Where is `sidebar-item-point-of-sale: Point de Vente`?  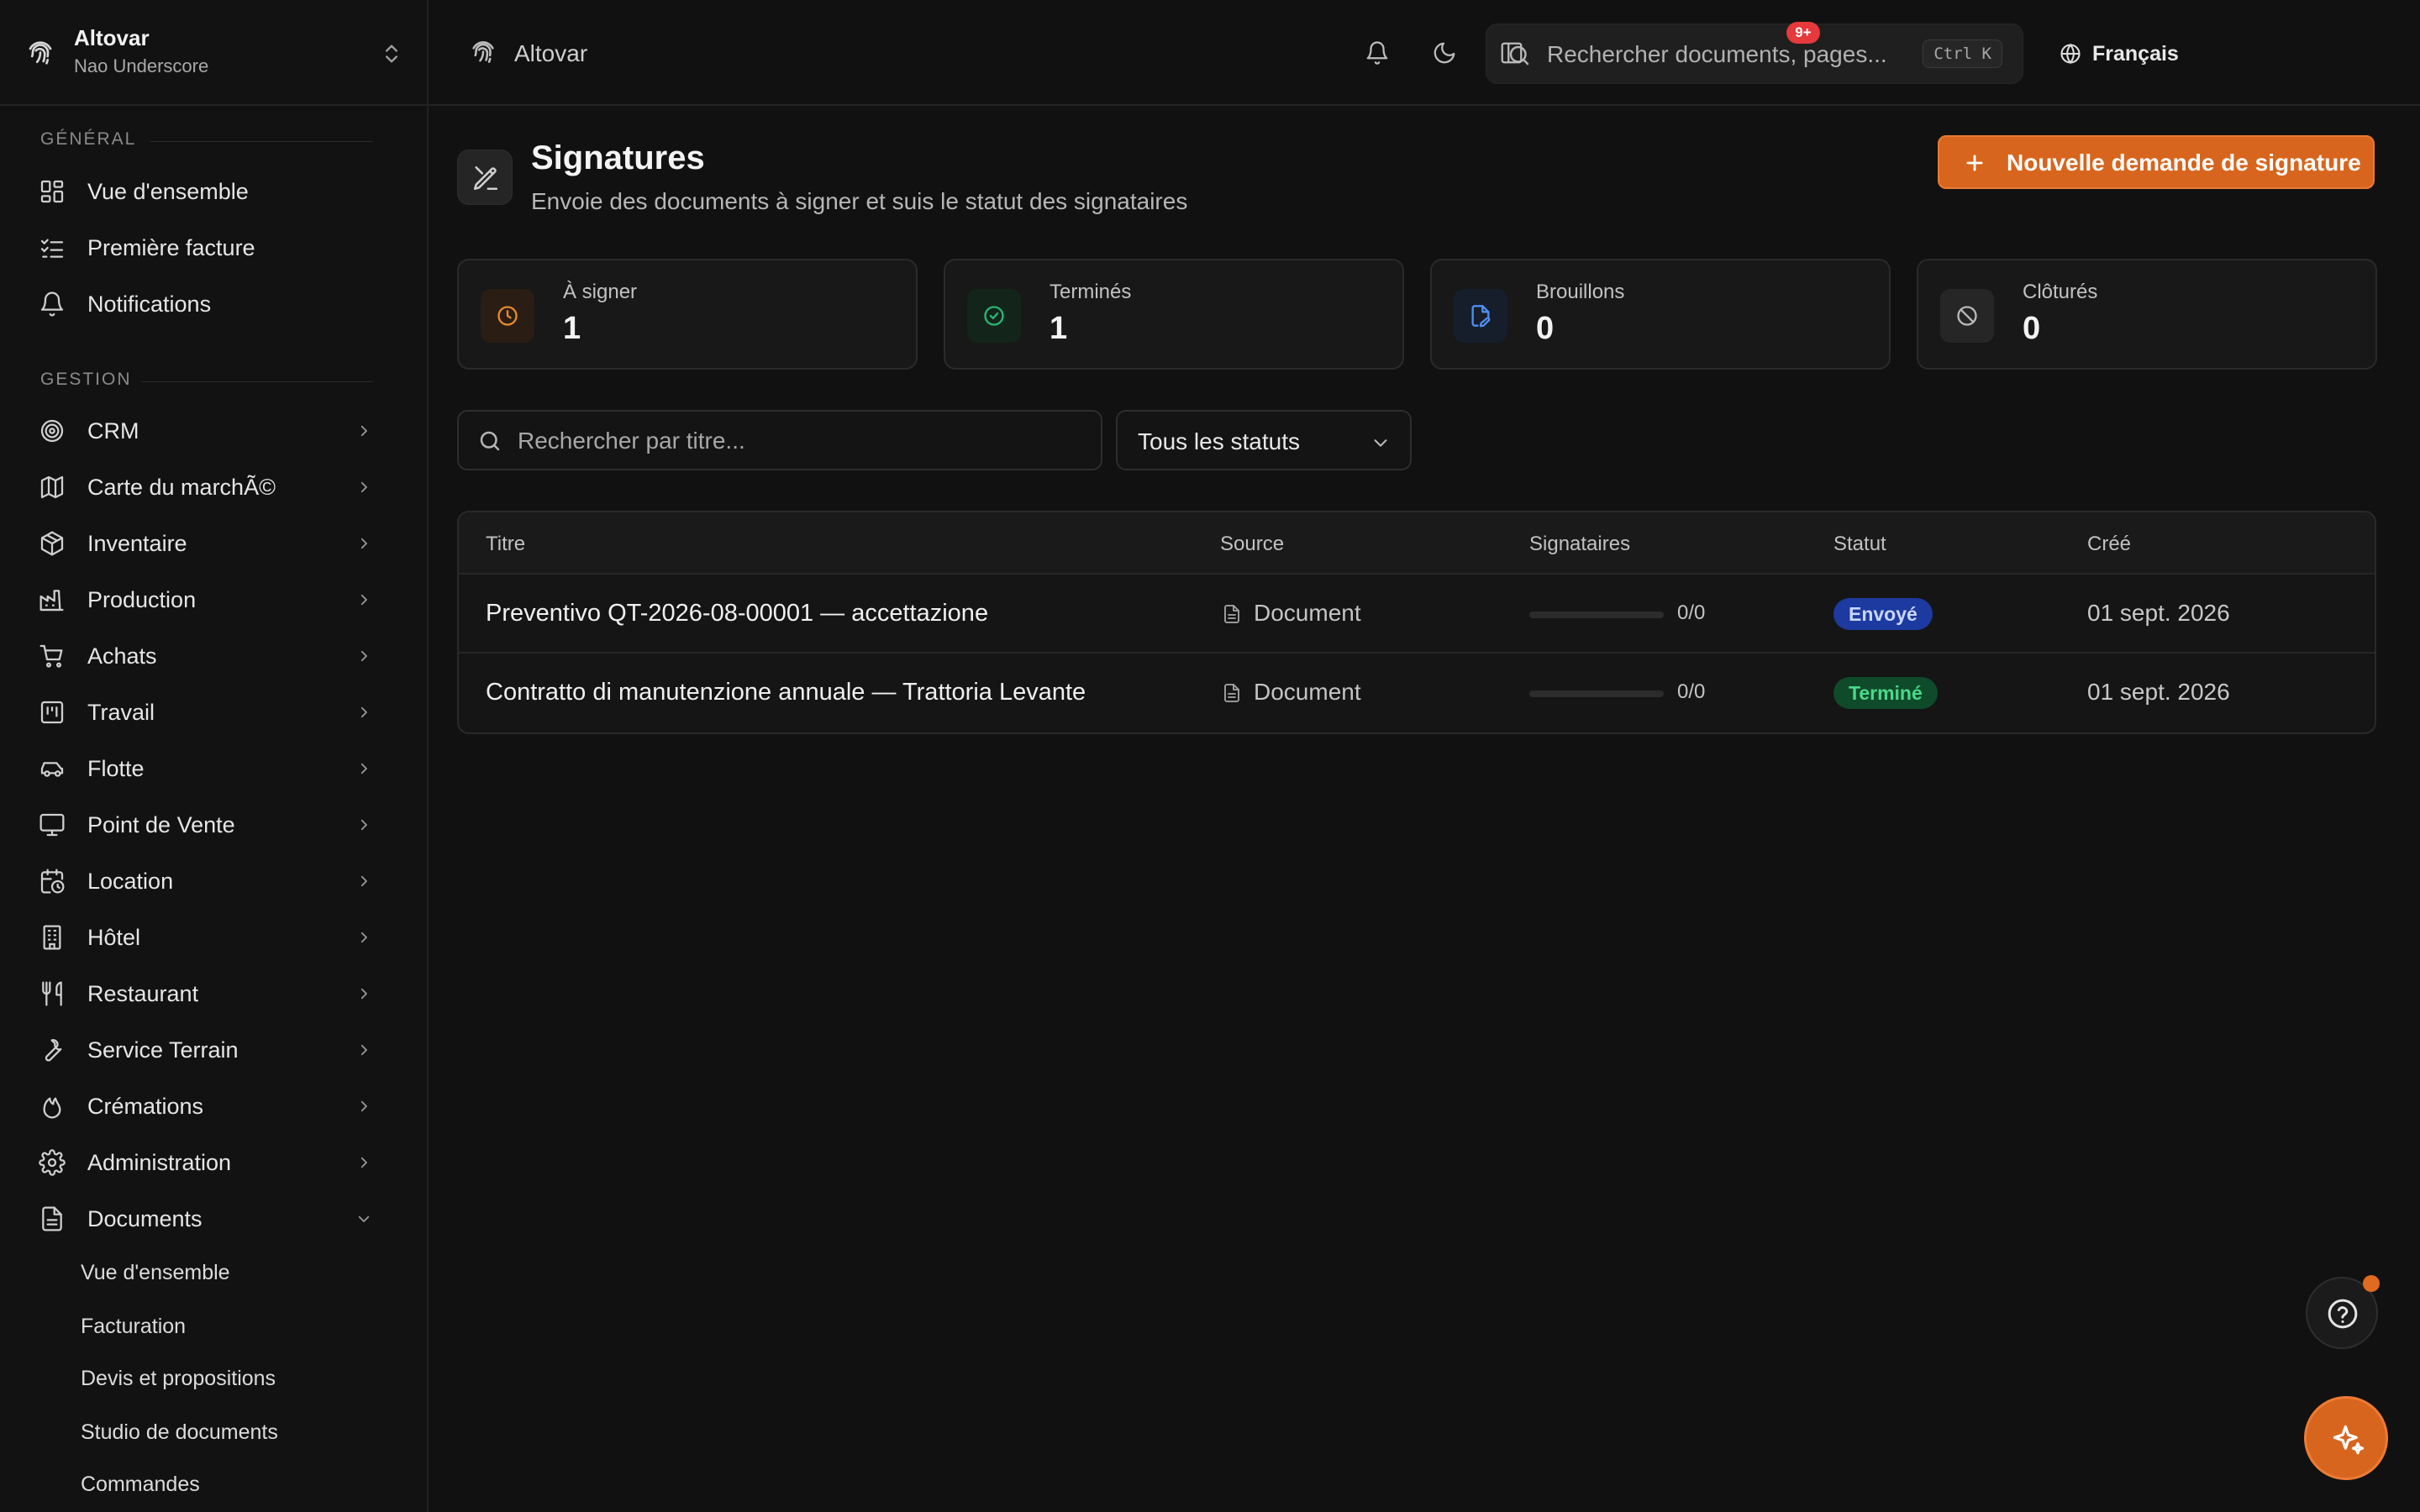 sidebar-item-point-of-sale: Point de Vente is located at coordinates (206, 825).